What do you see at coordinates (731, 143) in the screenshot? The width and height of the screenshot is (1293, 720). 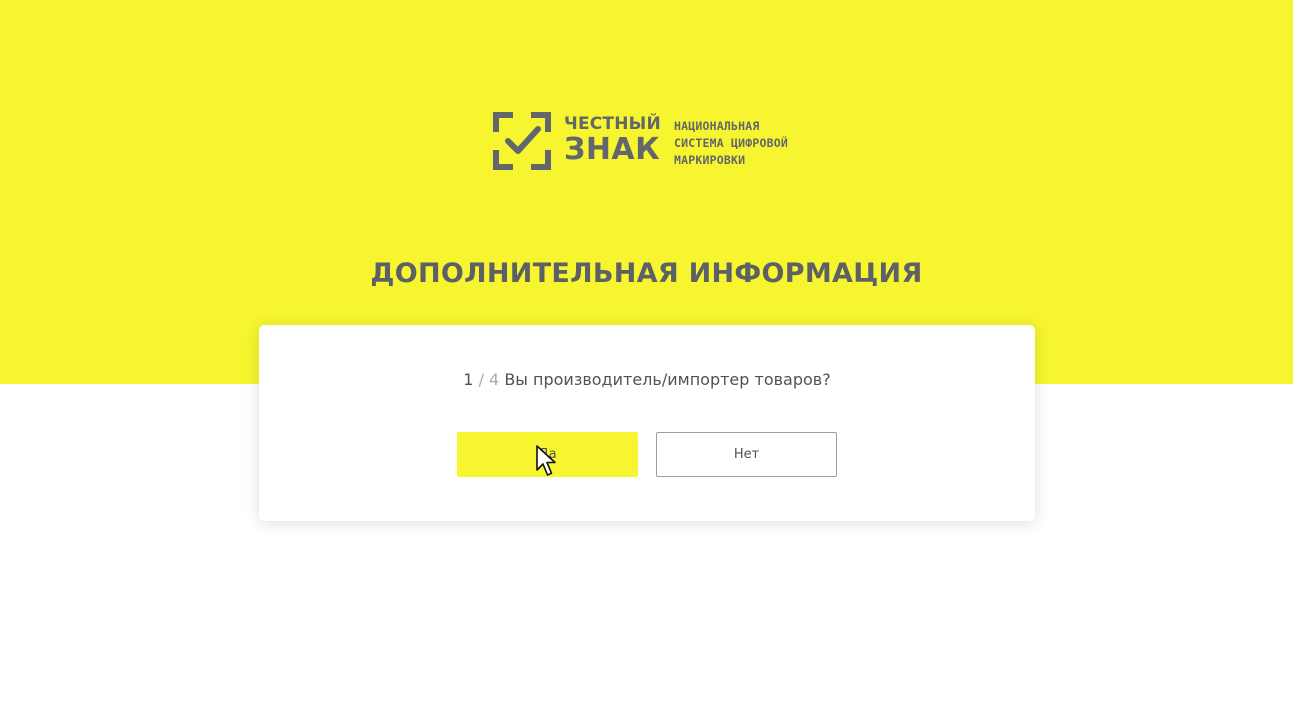 I see `brand-tagline-line: СИСТЕМА ЦИФРОВОЙ` at bounding box center [731, 143].